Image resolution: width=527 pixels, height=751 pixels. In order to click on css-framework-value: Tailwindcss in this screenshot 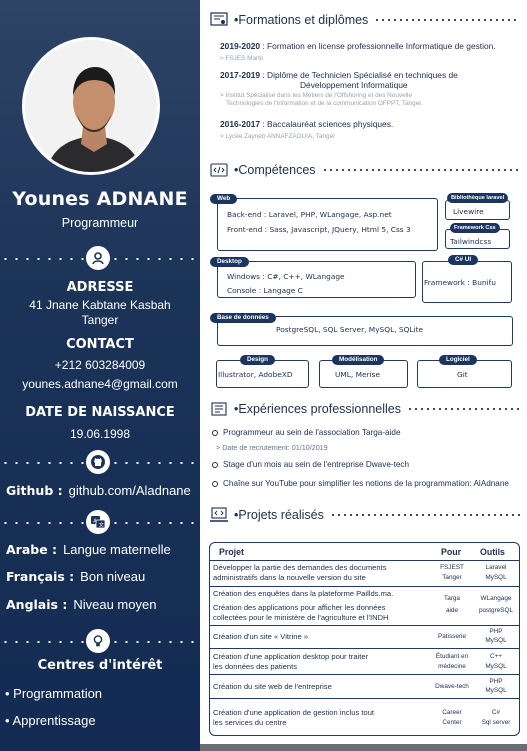, I will do `click(471, 241)`.